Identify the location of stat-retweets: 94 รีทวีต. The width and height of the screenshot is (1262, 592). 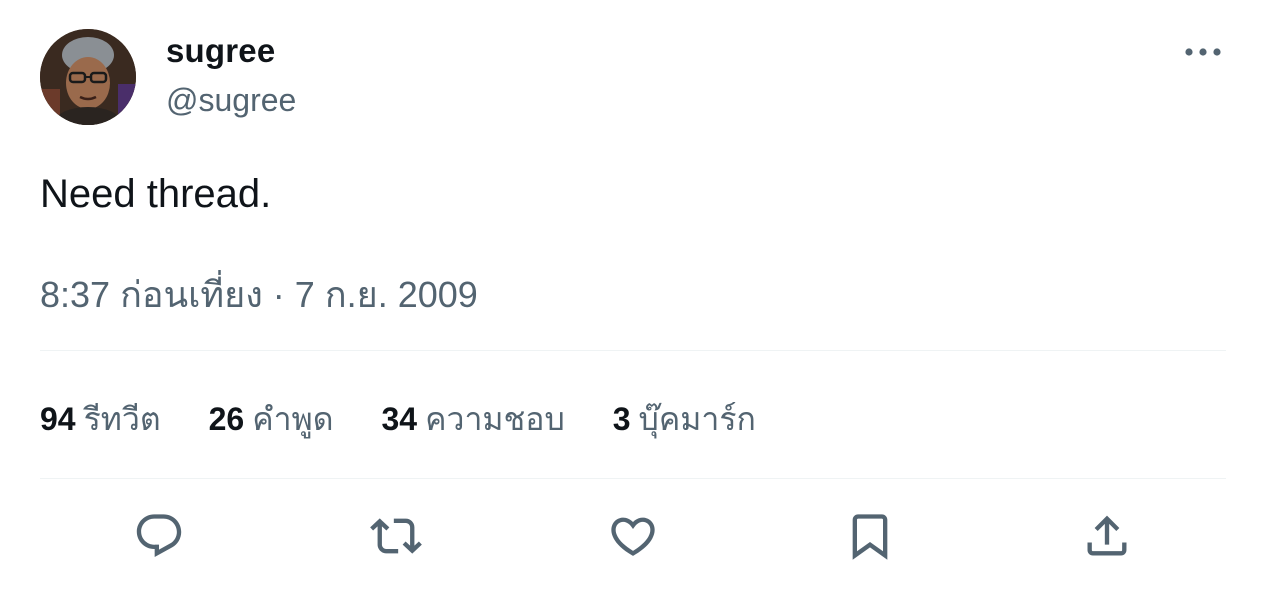
(100, 419).